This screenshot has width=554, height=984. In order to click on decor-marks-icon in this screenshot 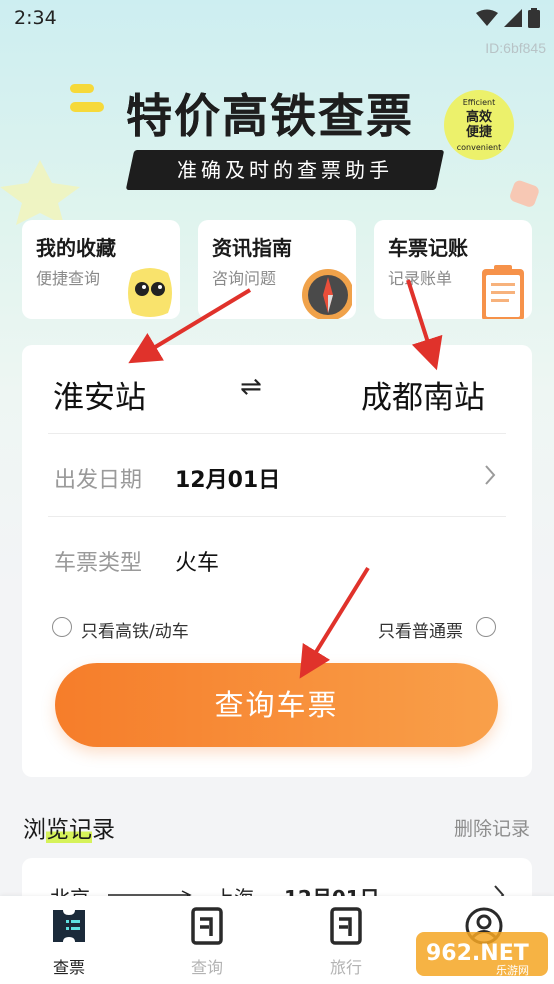, I will do `click(87, 98)`.